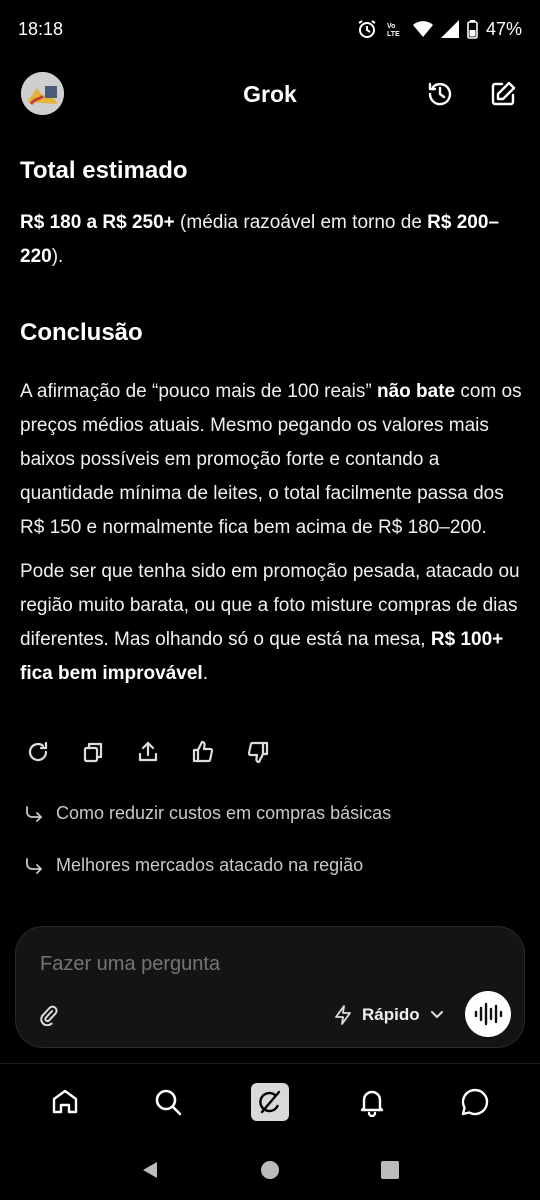 The height and width of the screenshot is (1200, 540). Describe the element at coordinates (41, 28) in the screenshot. I see `status-time: 18:18` at that location.